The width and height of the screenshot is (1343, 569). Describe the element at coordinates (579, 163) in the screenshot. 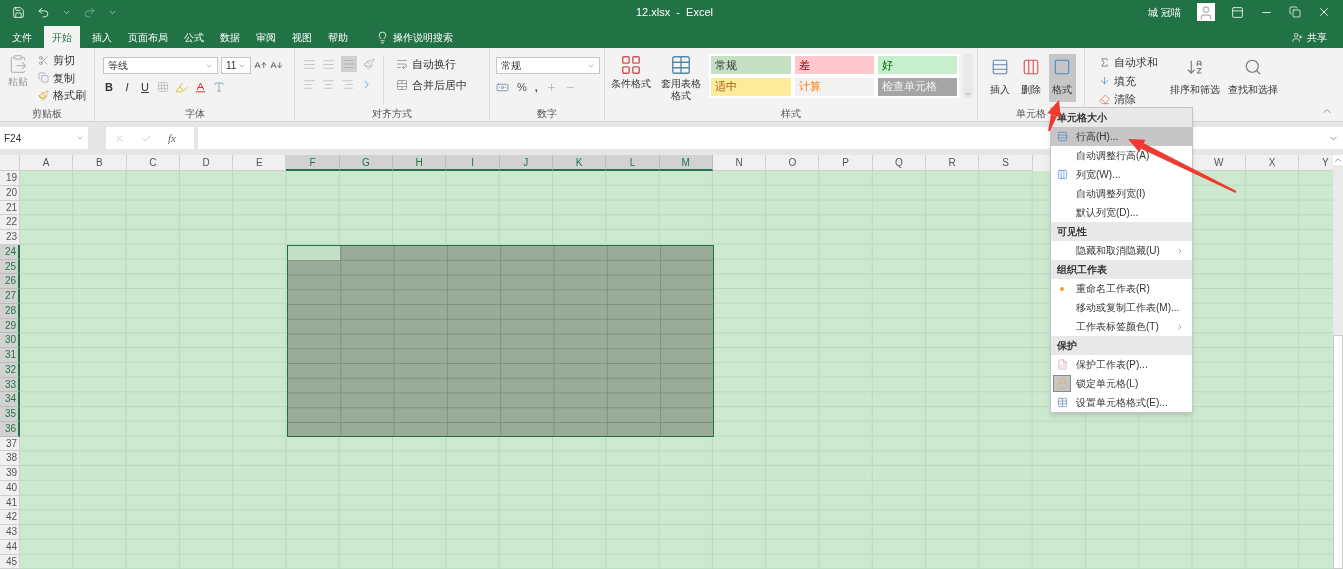

I see `column-header: K` at that location.